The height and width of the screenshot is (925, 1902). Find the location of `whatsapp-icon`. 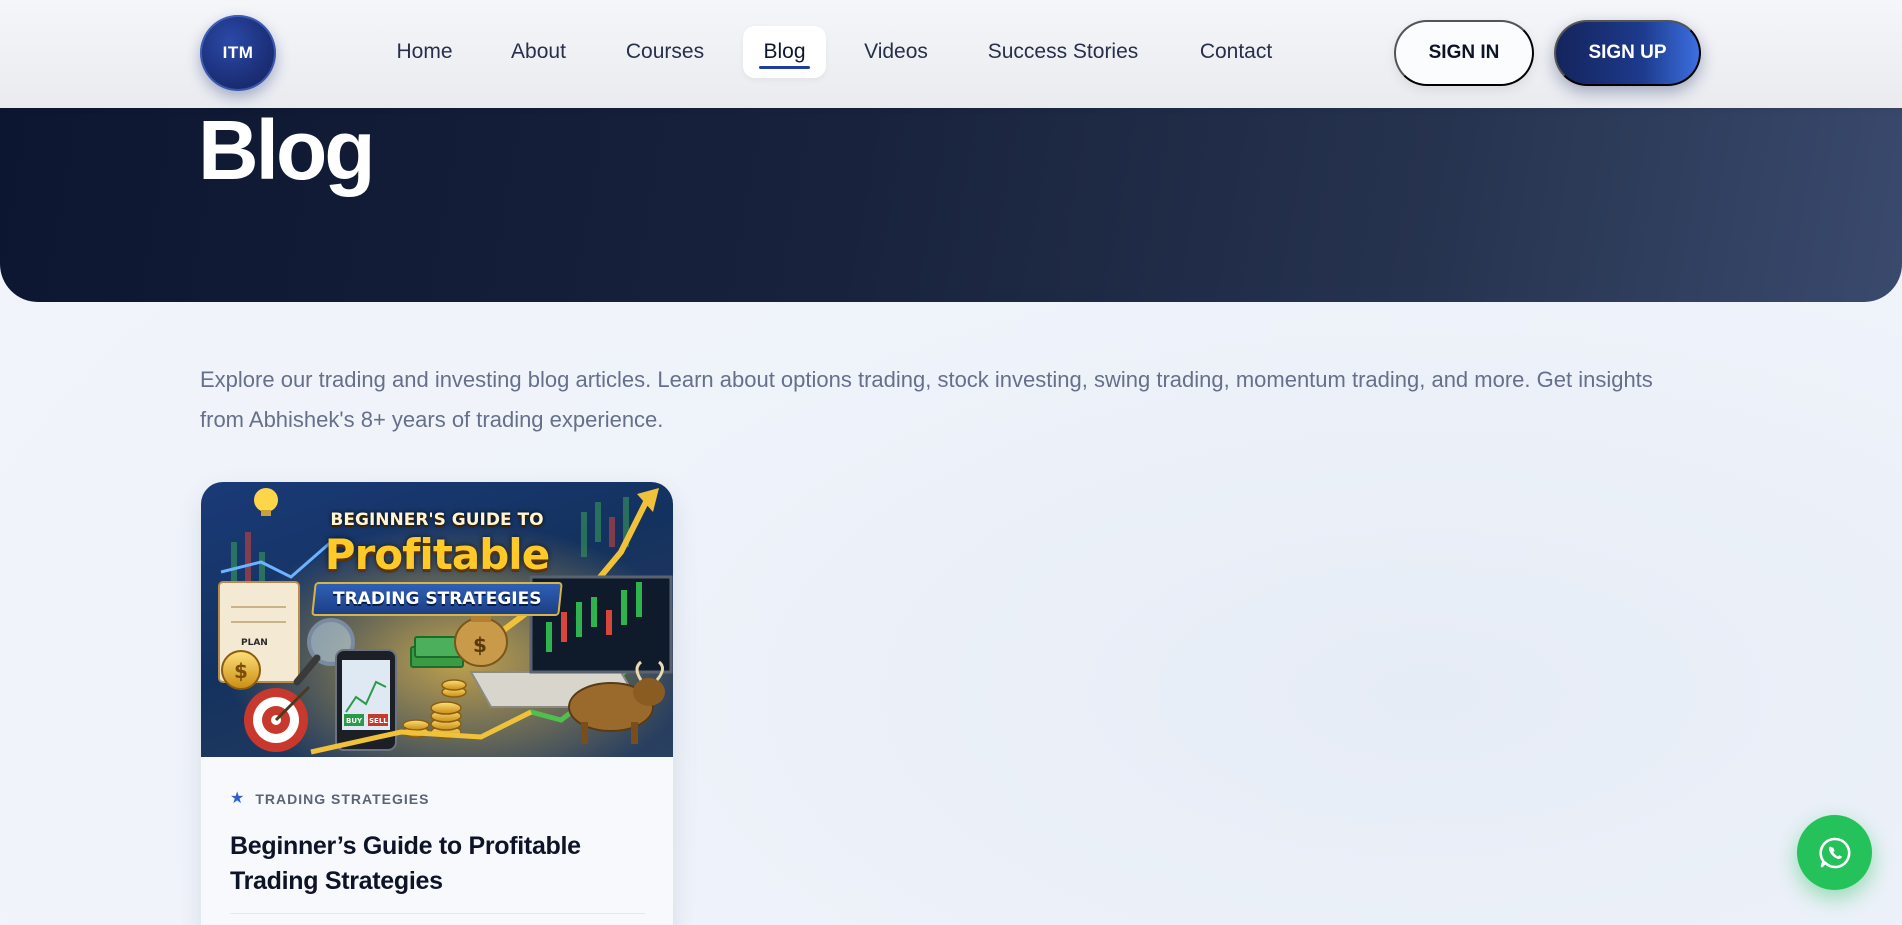

whatsapp-icon is located at coordinates (1834, 852).